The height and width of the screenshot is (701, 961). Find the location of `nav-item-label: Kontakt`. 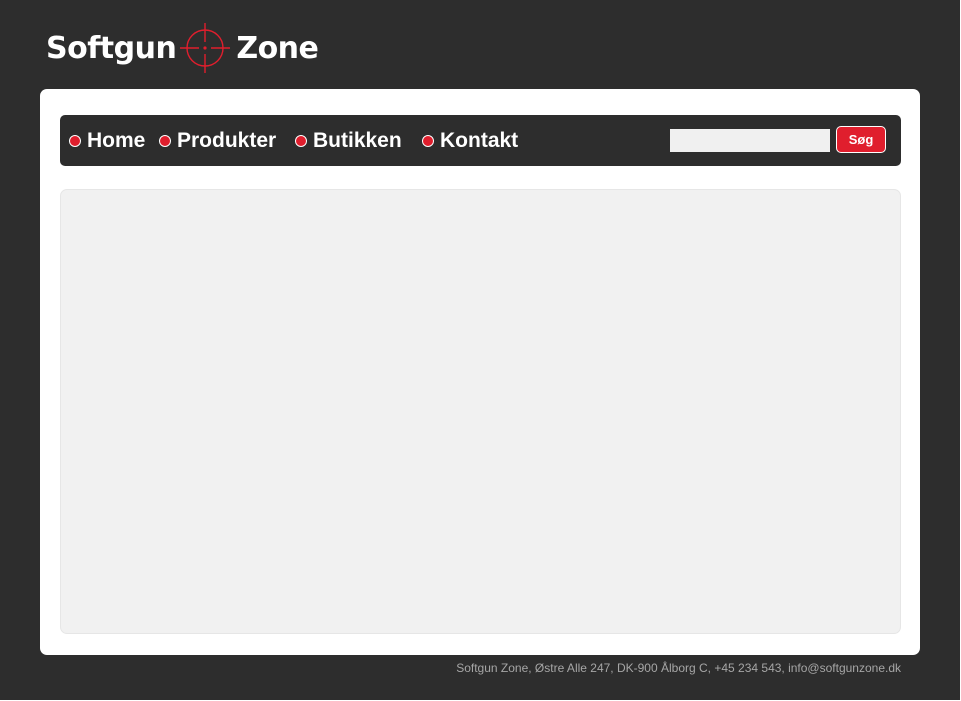

nav-item-label: Kontakt is located at coordinates (479, 140).